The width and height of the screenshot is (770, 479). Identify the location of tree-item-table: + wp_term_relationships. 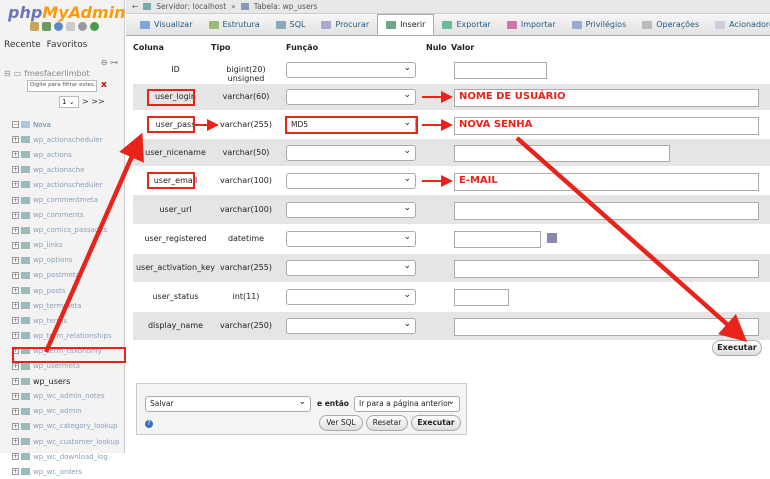
(68, 335).